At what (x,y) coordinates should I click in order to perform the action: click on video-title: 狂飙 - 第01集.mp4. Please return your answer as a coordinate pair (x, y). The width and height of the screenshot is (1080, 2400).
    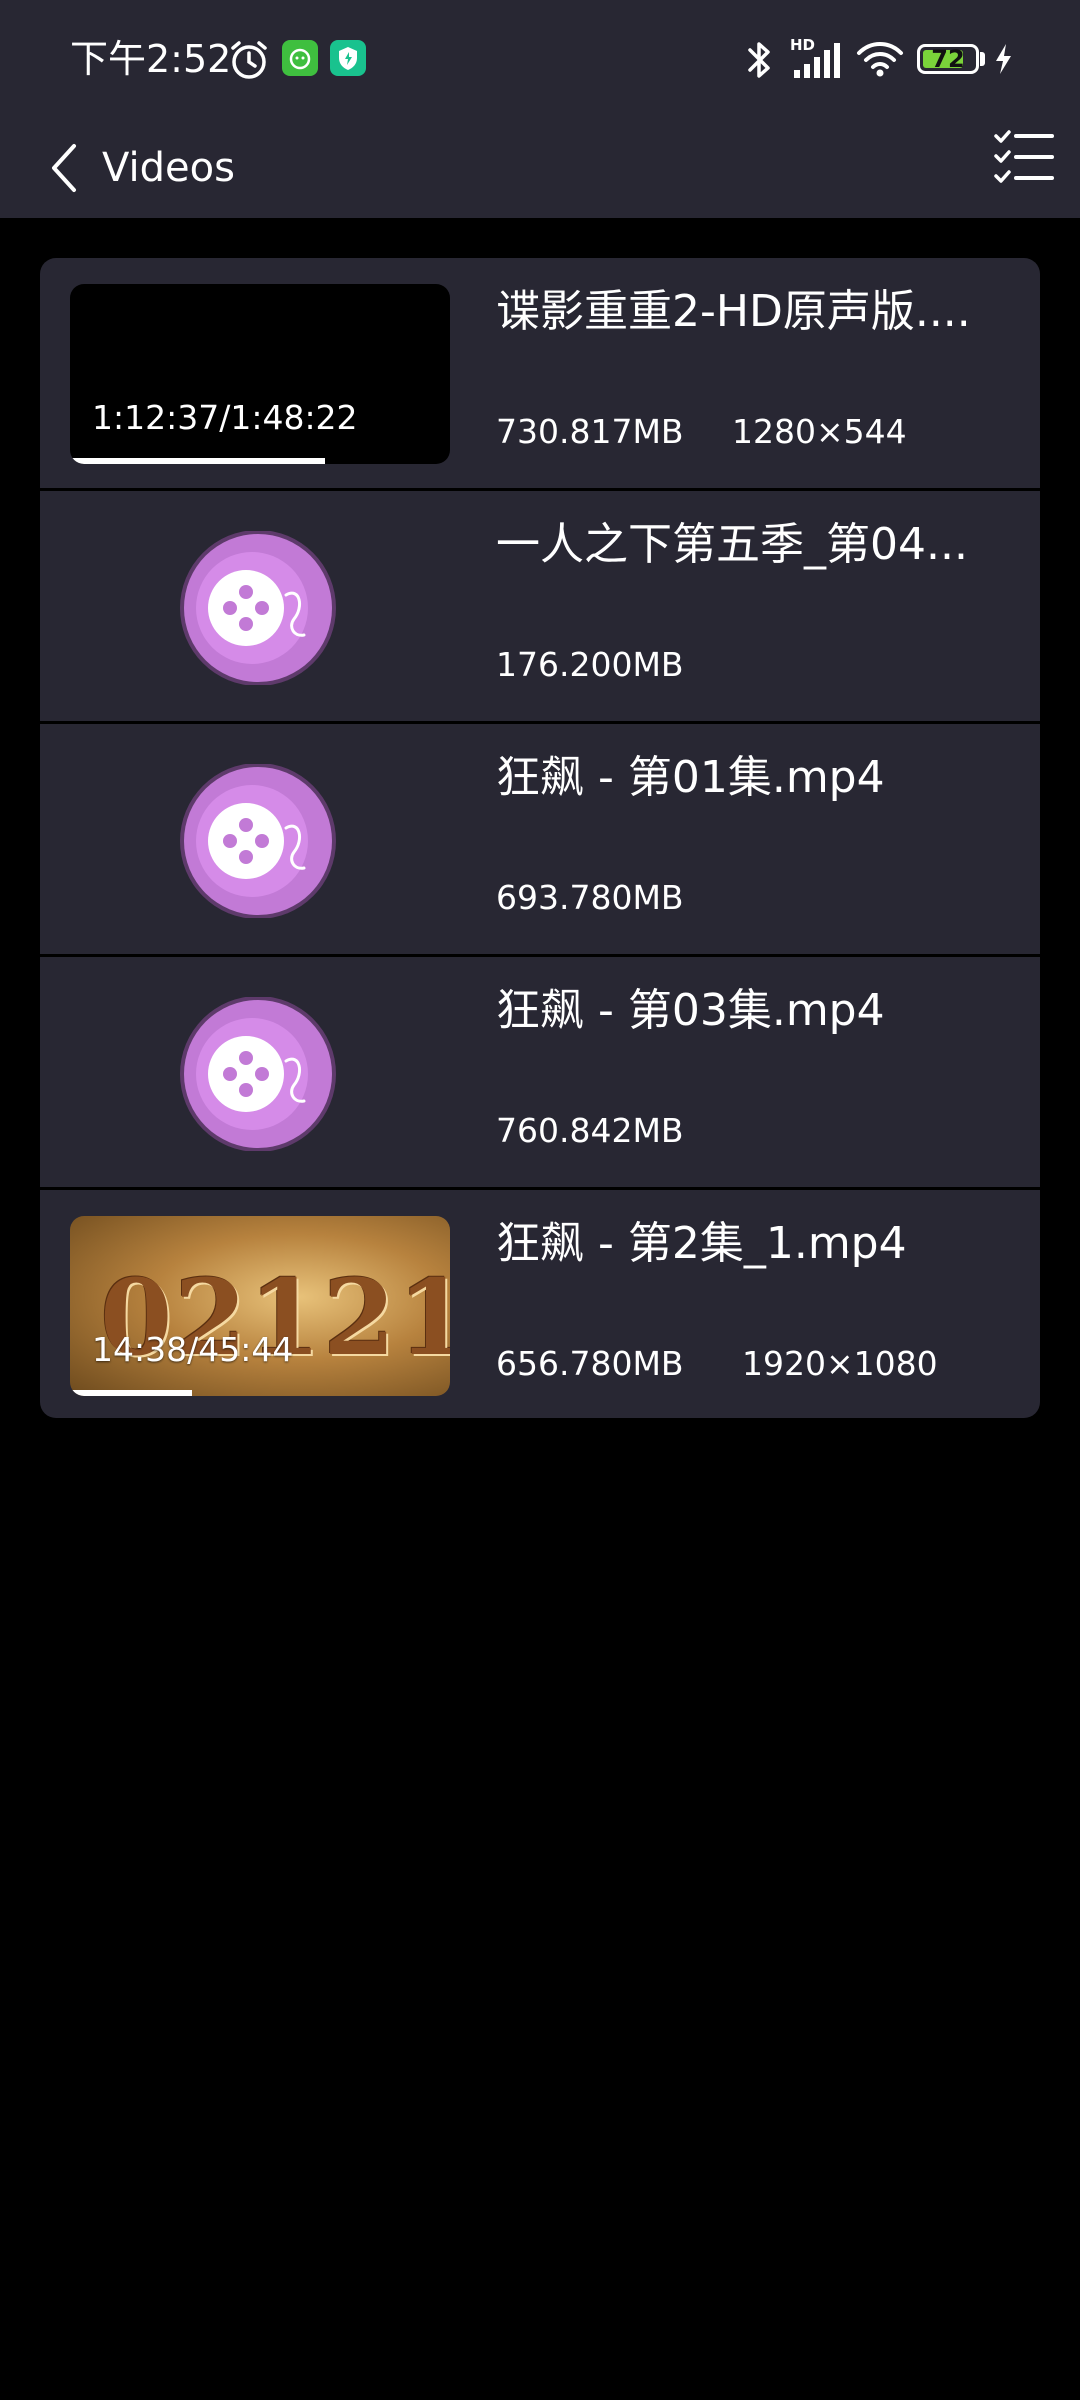
    Looking at the image, I should click on (690, 777).